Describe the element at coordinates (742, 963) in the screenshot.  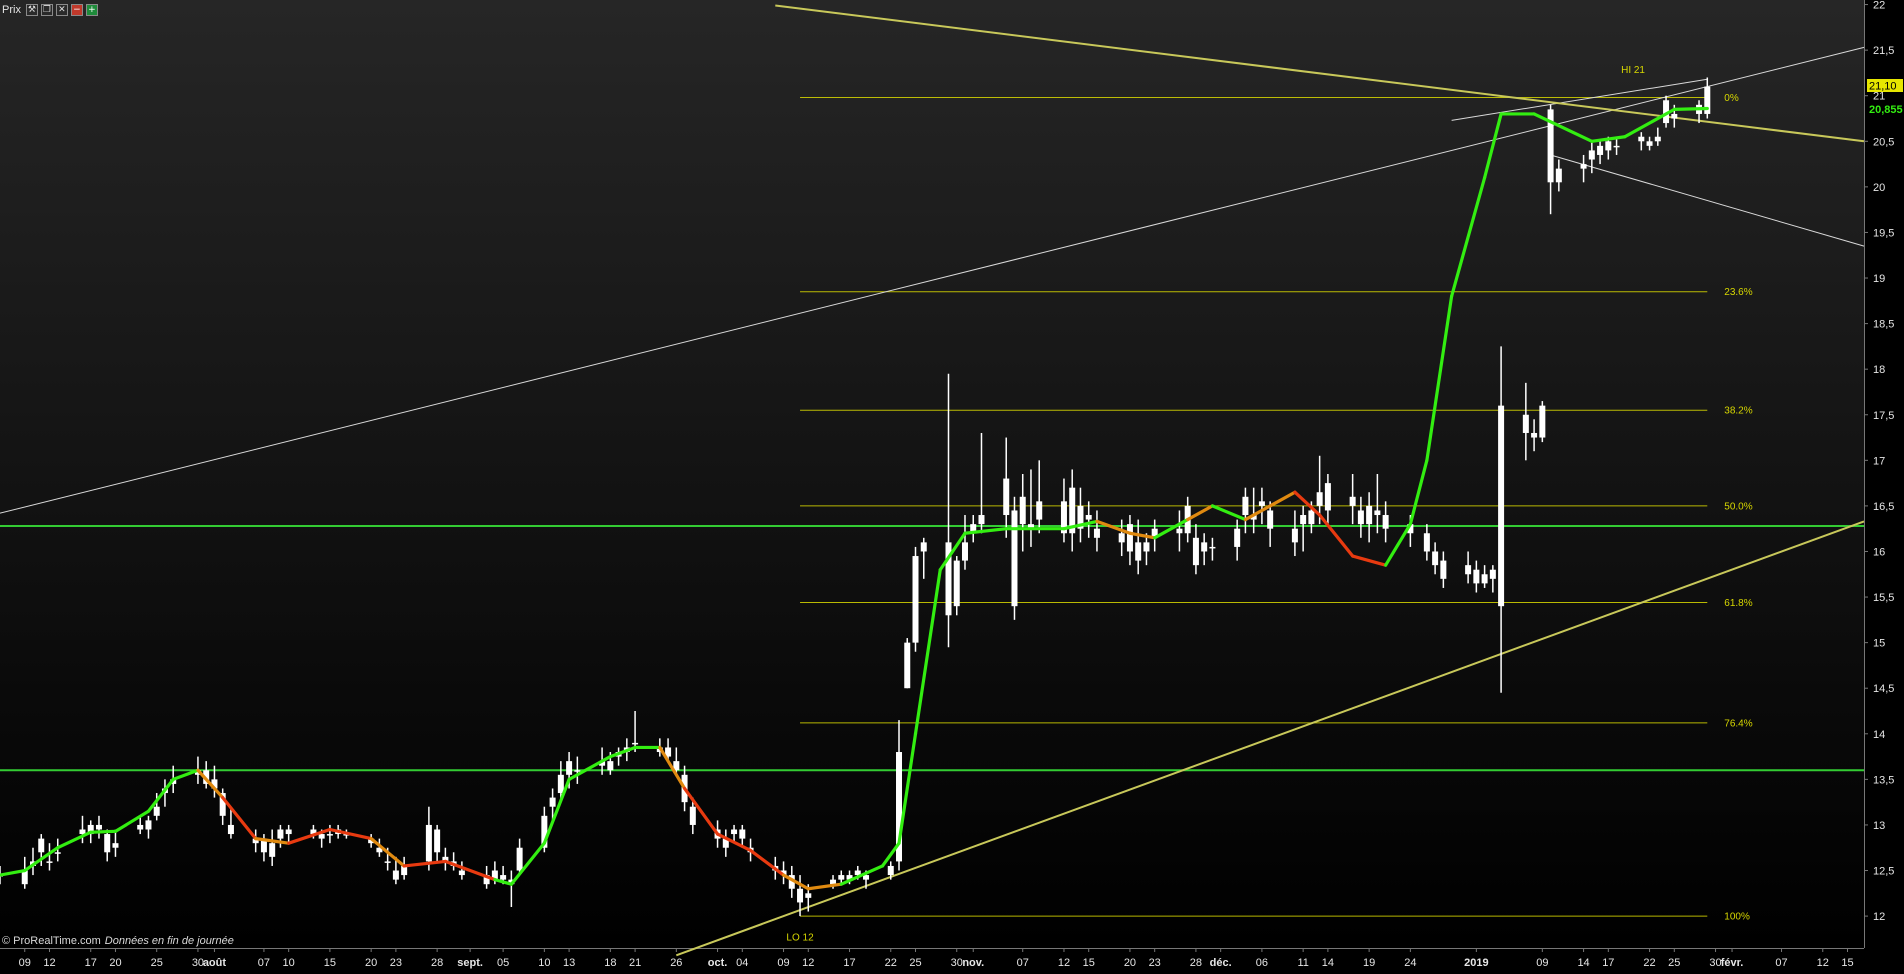
I see `x-tick-label: 04` at that location.